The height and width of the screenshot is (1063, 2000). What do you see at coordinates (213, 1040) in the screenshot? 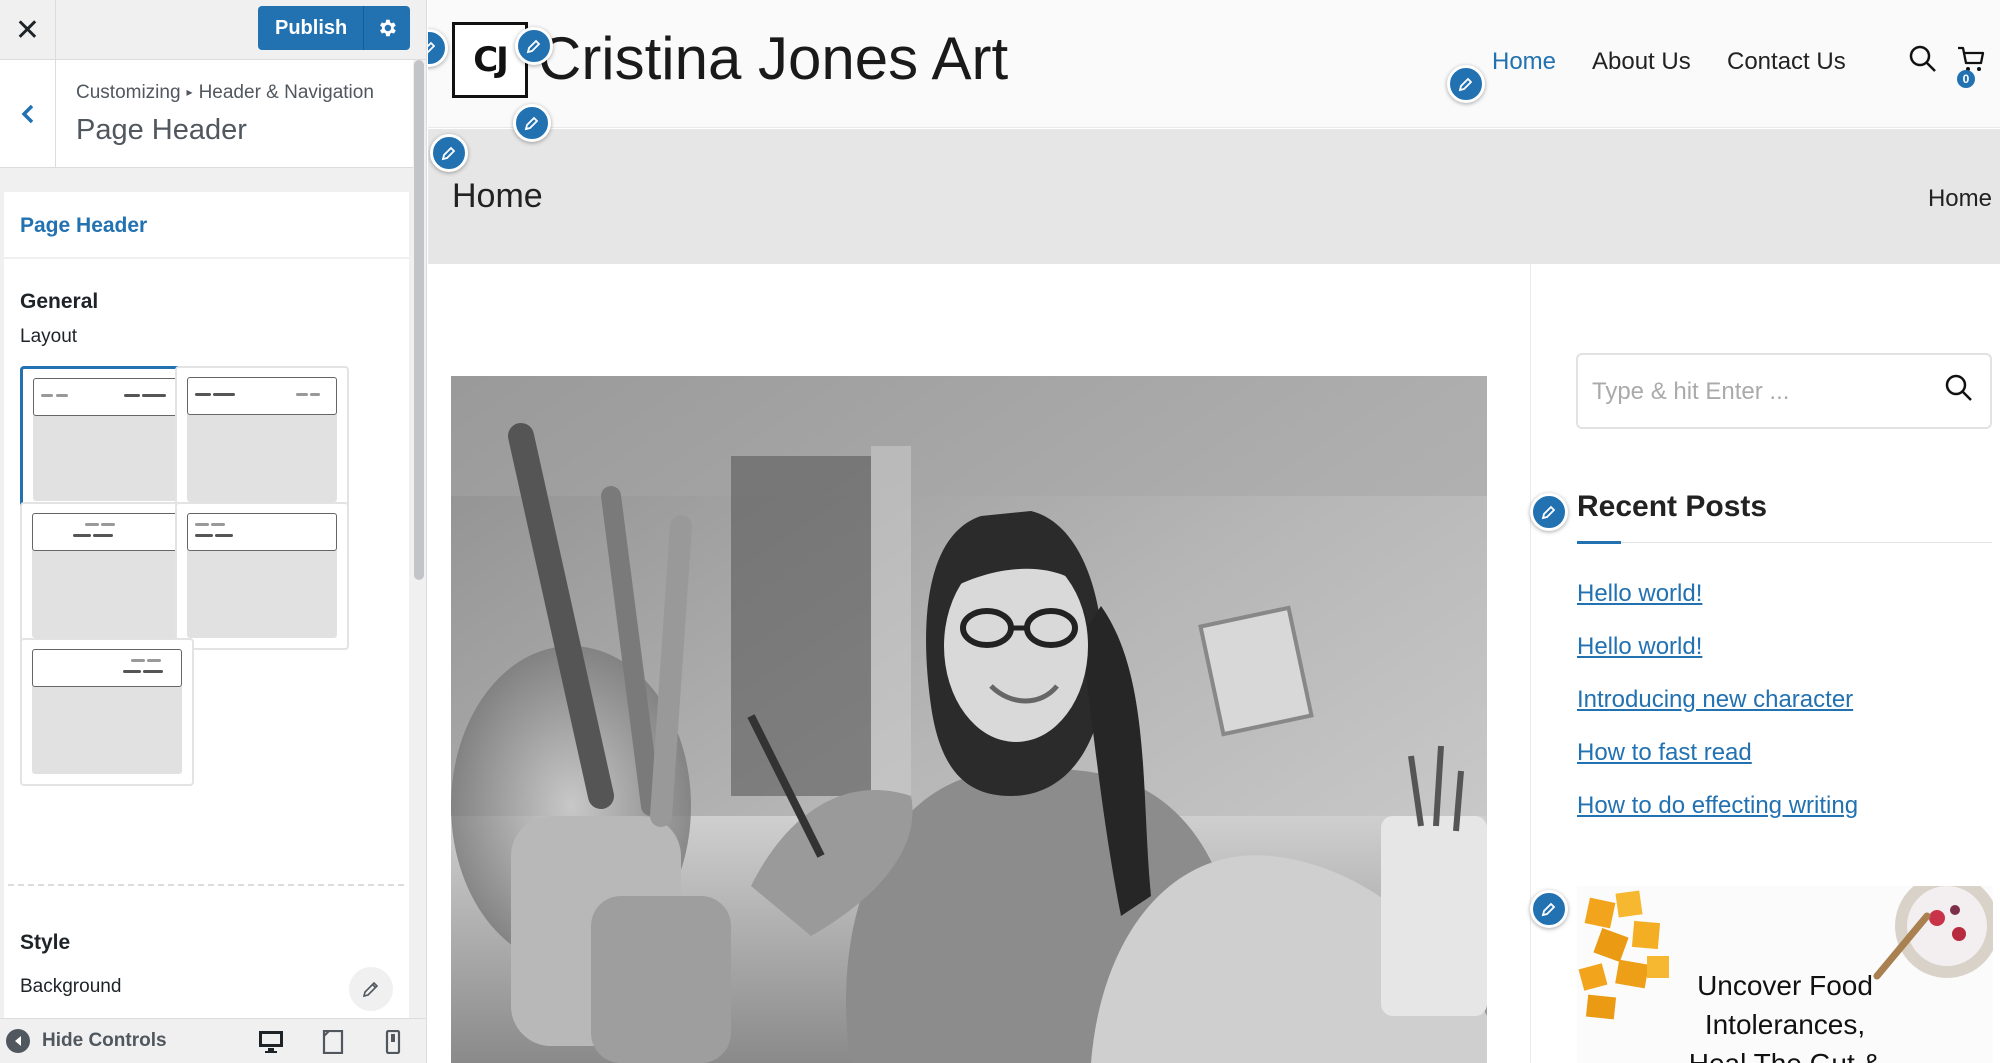
I see `customizer-footer: Hide Controls` at bounding box center [213, 1040].